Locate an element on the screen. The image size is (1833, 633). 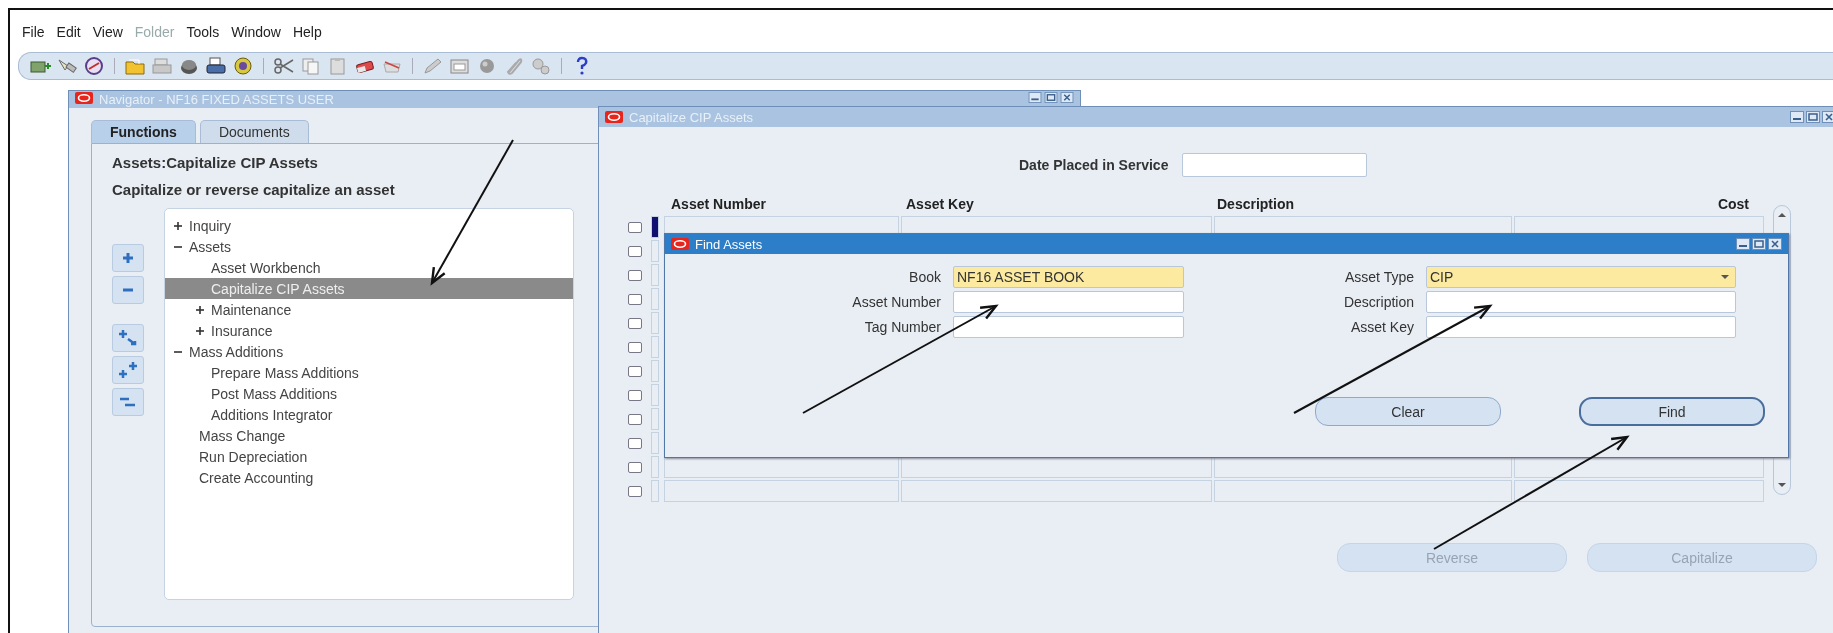
field-label: Asset Type is located at coordinates (1379, 277).